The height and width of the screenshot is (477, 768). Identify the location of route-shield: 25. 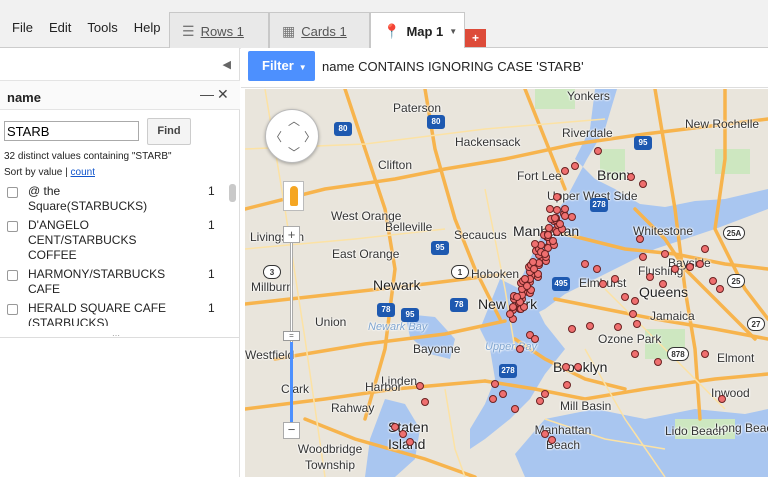
(736, 281).